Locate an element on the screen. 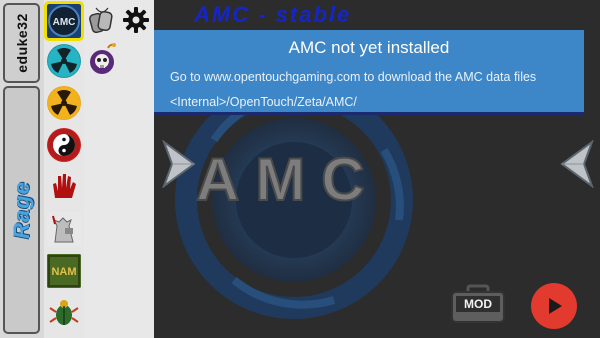  radiation-blue-icon is located at coordinates (64, 61).